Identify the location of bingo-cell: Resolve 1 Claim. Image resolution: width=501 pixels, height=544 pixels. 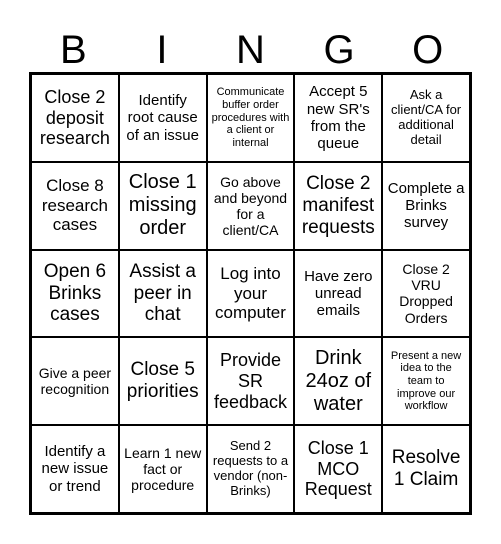
(426, 469).